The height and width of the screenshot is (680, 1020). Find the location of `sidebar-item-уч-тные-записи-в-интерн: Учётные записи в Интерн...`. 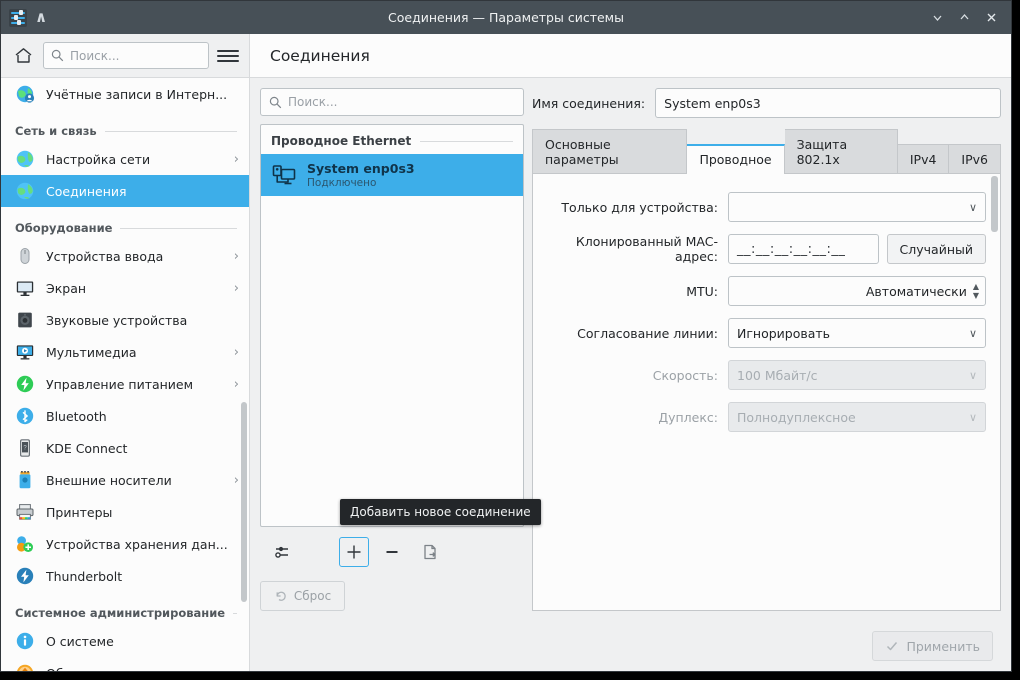

sidebar-item-уч-тные-записи-в-интерн: Учётные записи в Интерн... is located at coordinates (125, 94).